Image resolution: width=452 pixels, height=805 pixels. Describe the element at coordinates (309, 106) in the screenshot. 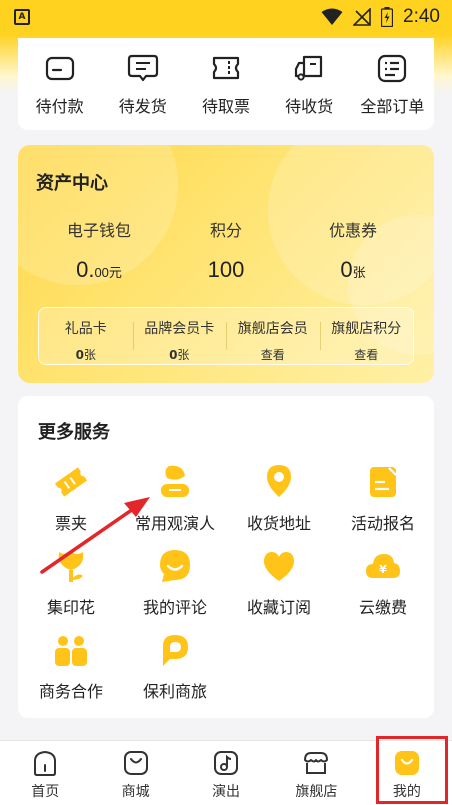

I see `order-label: 待收货` at that location.